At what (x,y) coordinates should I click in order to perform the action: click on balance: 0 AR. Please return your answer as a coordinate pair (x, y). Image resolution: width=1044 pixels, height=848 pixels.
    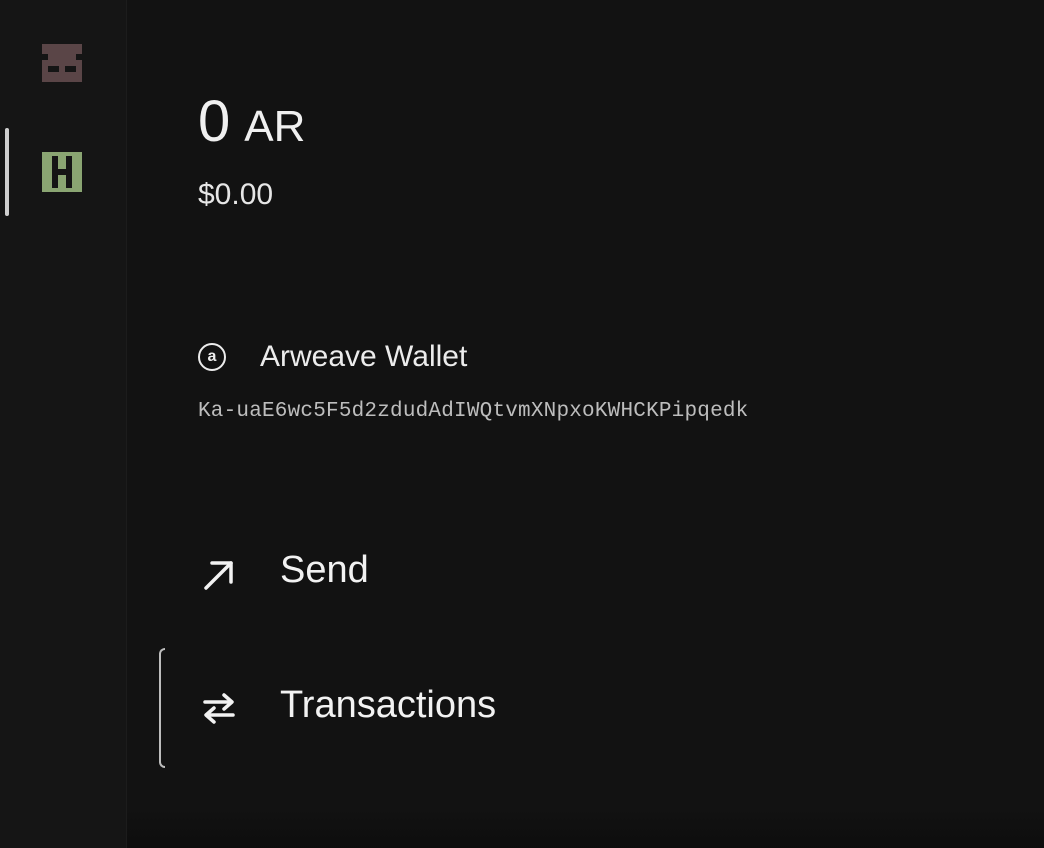
    Looking at the image, I should click on (251, 121).